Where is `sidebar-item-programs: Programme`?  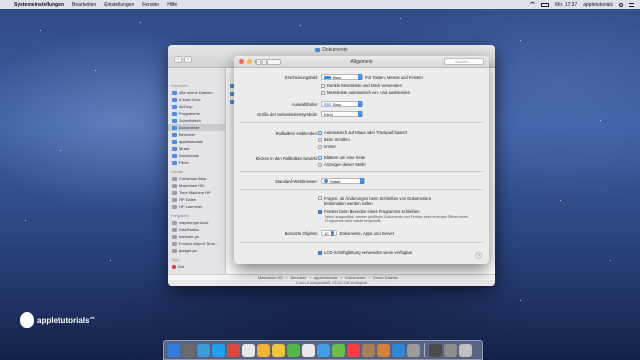 sidebar-item-programs: Programme is located at coordinates (196, 113).